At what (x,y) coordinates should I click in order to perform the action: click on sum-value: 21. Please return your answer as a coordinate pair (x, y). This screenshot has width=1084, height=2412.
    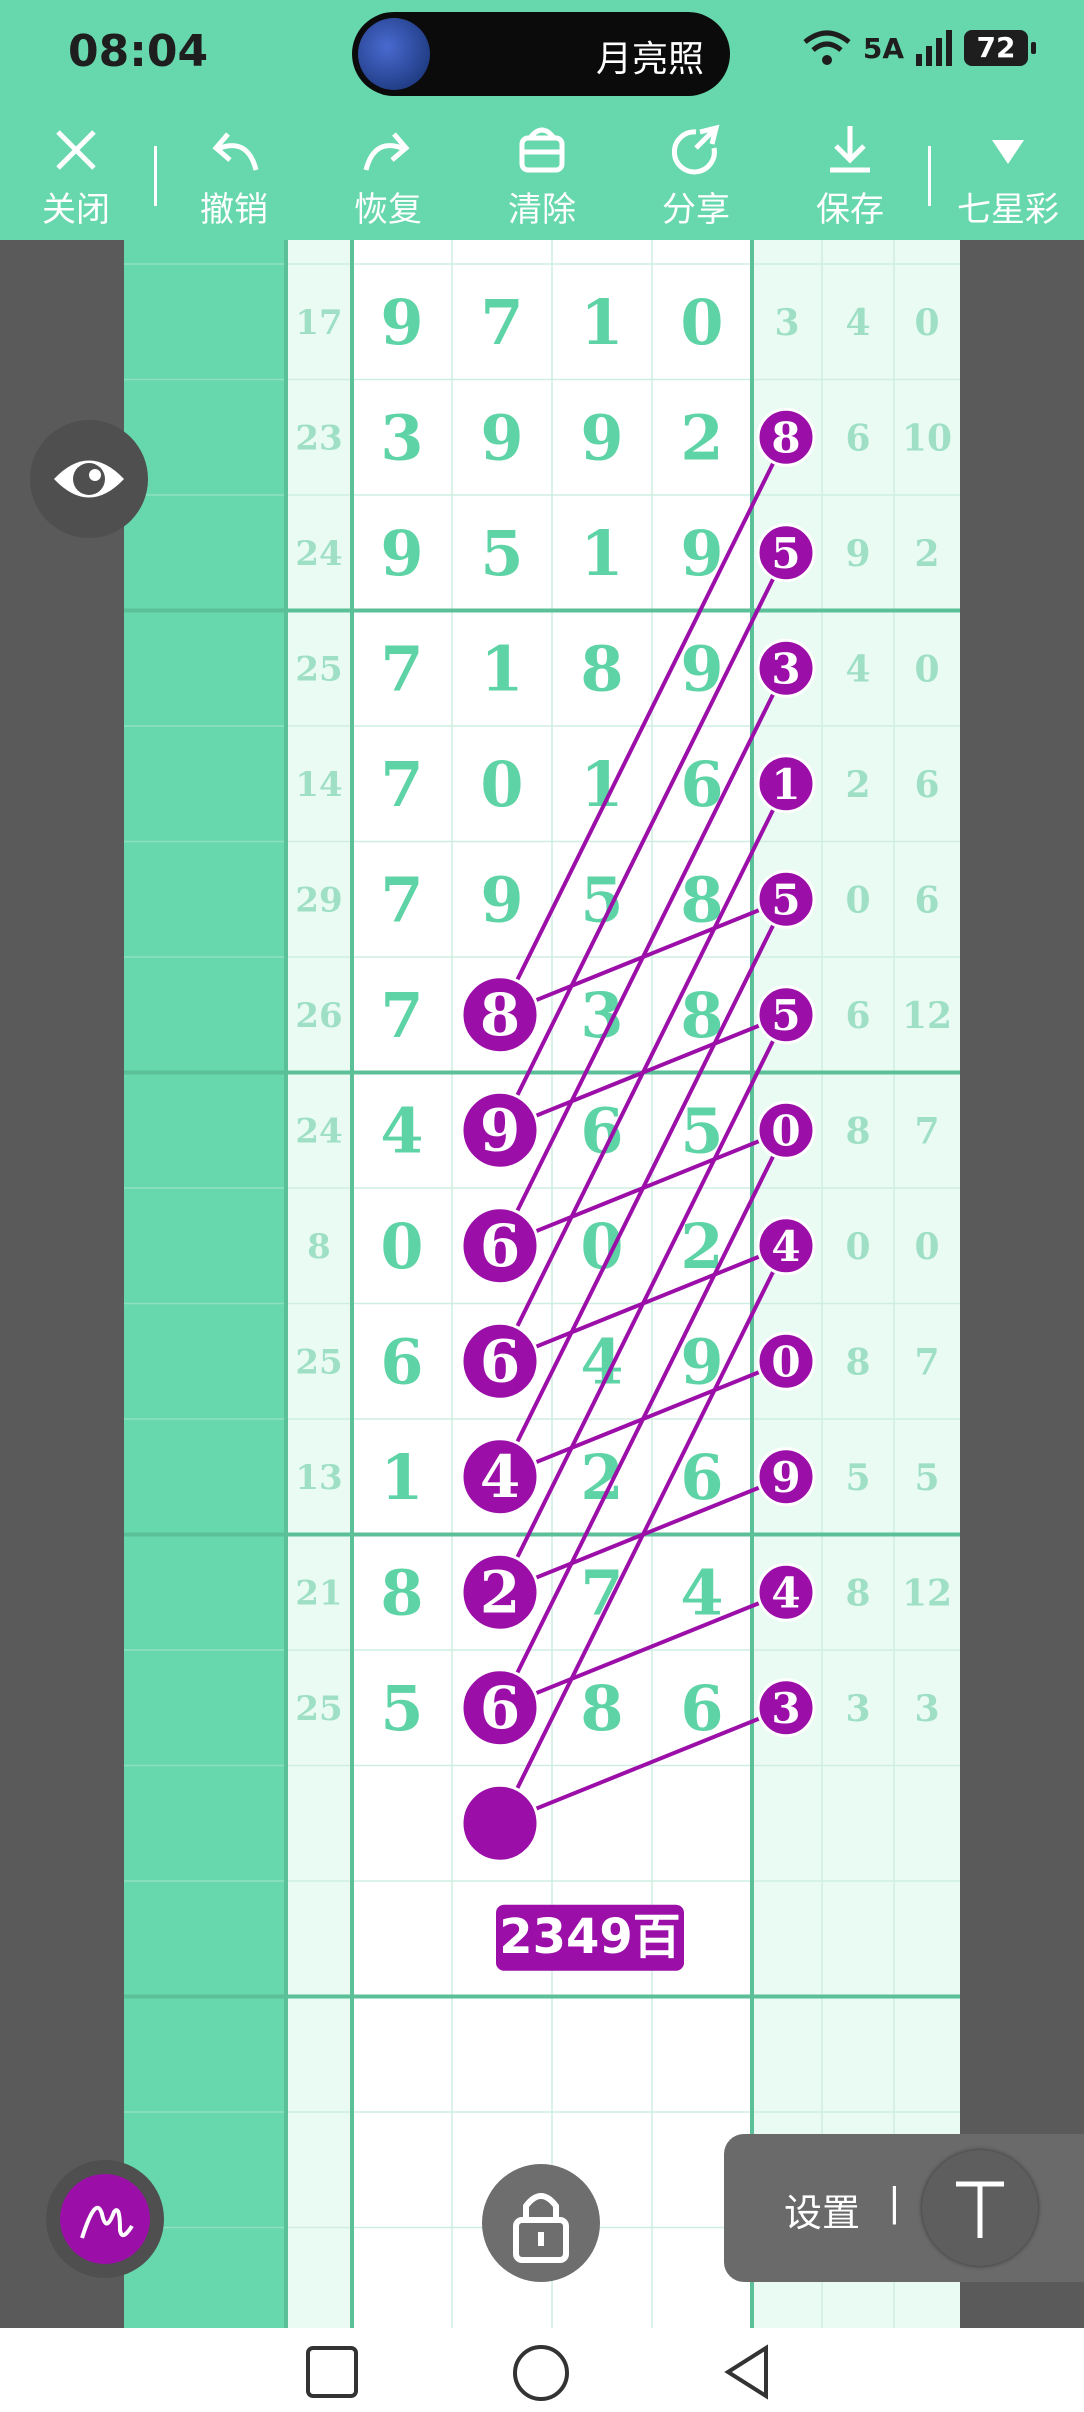
    Looking at the image, I should click on (318, 1593).